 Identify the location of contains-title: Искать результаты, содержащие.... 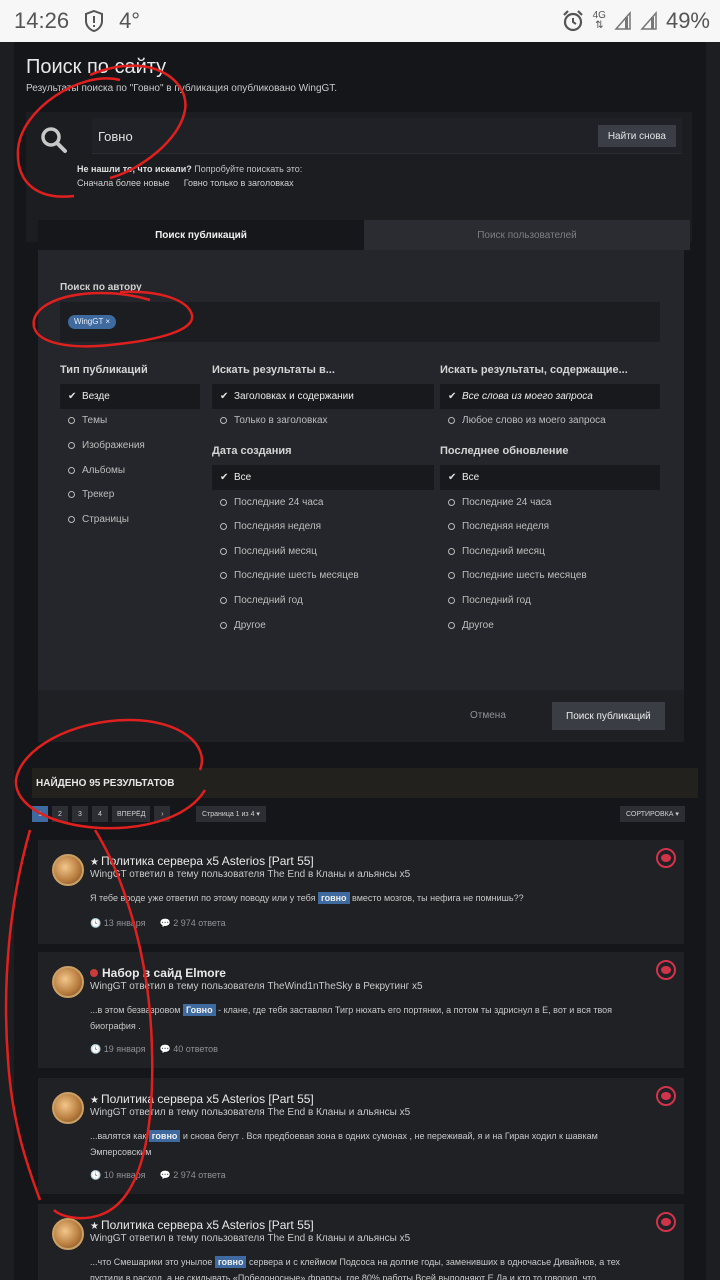
(534, 370).